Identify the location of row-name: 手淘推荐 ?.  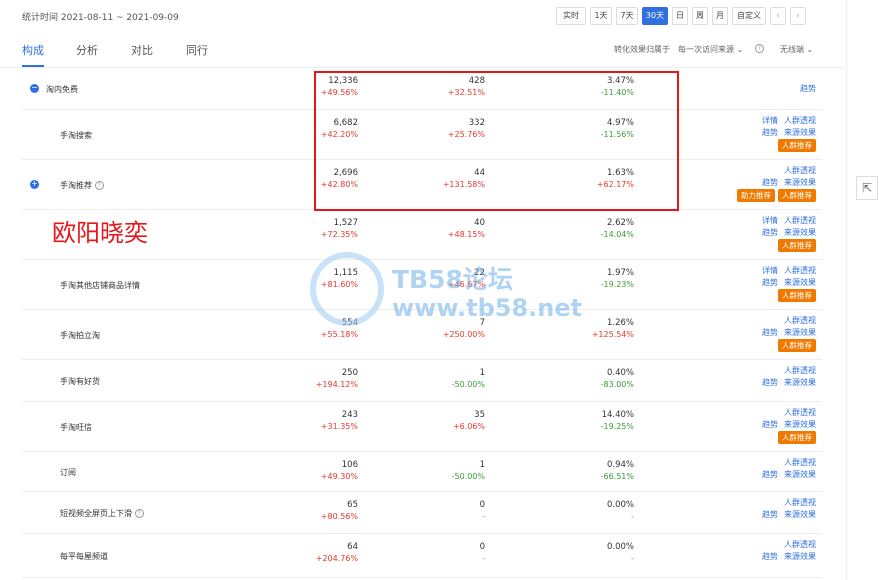
(82, 185).